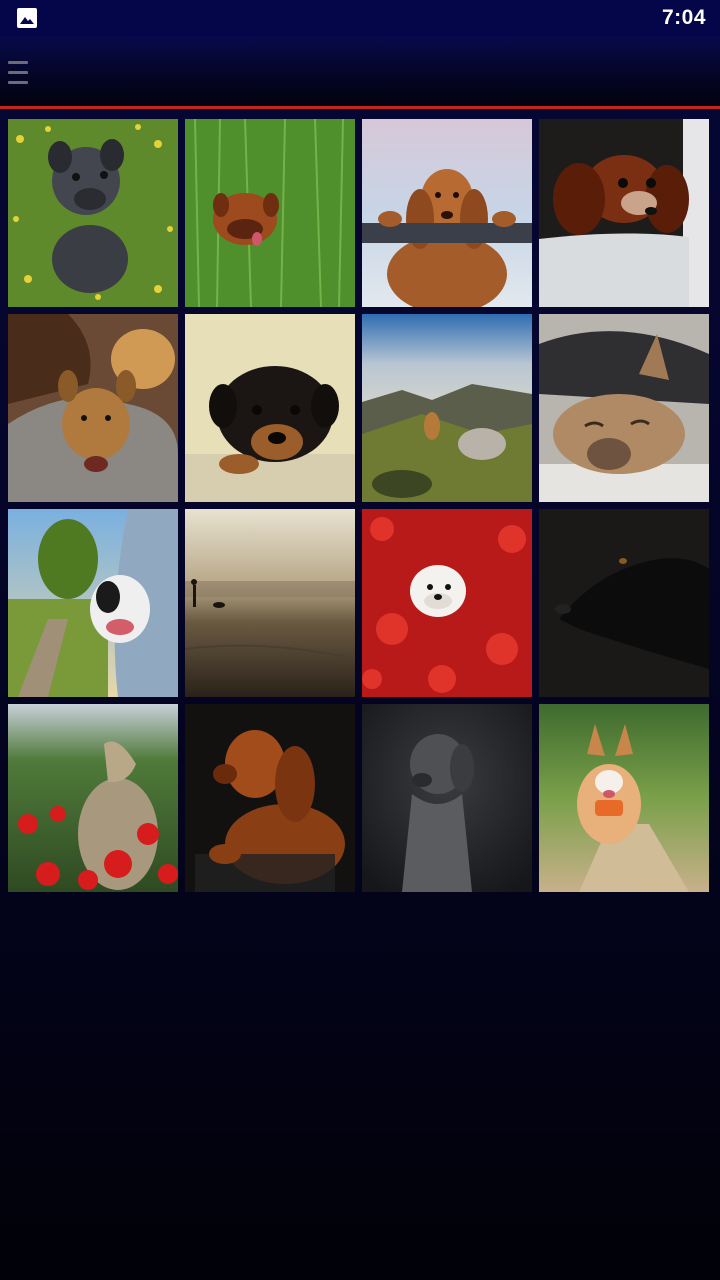 Image resolution: width=720 pixels, height=1280 pixels. I want to click on hamburger-menu-icon, so click(22, 72).